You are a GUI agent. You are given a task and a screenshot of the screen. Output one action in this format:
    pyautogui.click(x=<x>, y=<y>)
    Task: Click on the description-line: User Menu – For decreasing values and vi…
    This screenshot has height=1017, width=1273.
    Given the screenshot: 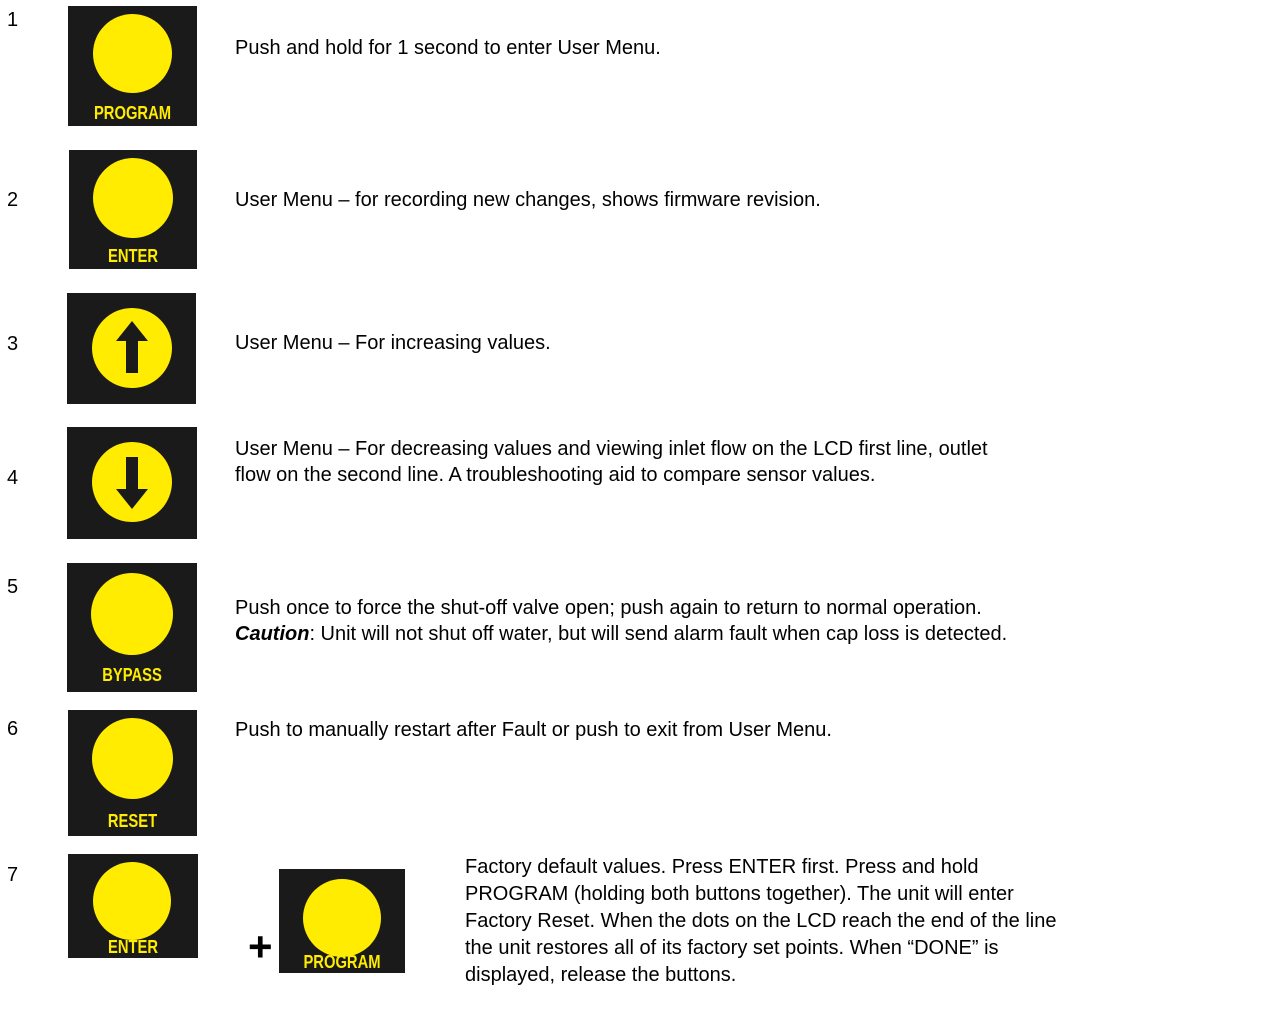 What is the action you would take?
    pyautogui.click(x=611, y=449)
    